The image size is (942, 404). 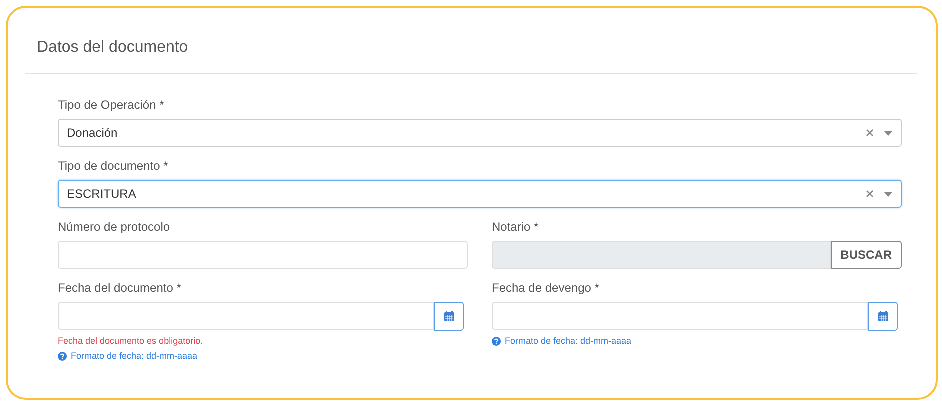 What do you see at coordinates (120, 288) in the screenshot?
I see `field-label: Fecha del documento *` at bounding box center [120, 288].